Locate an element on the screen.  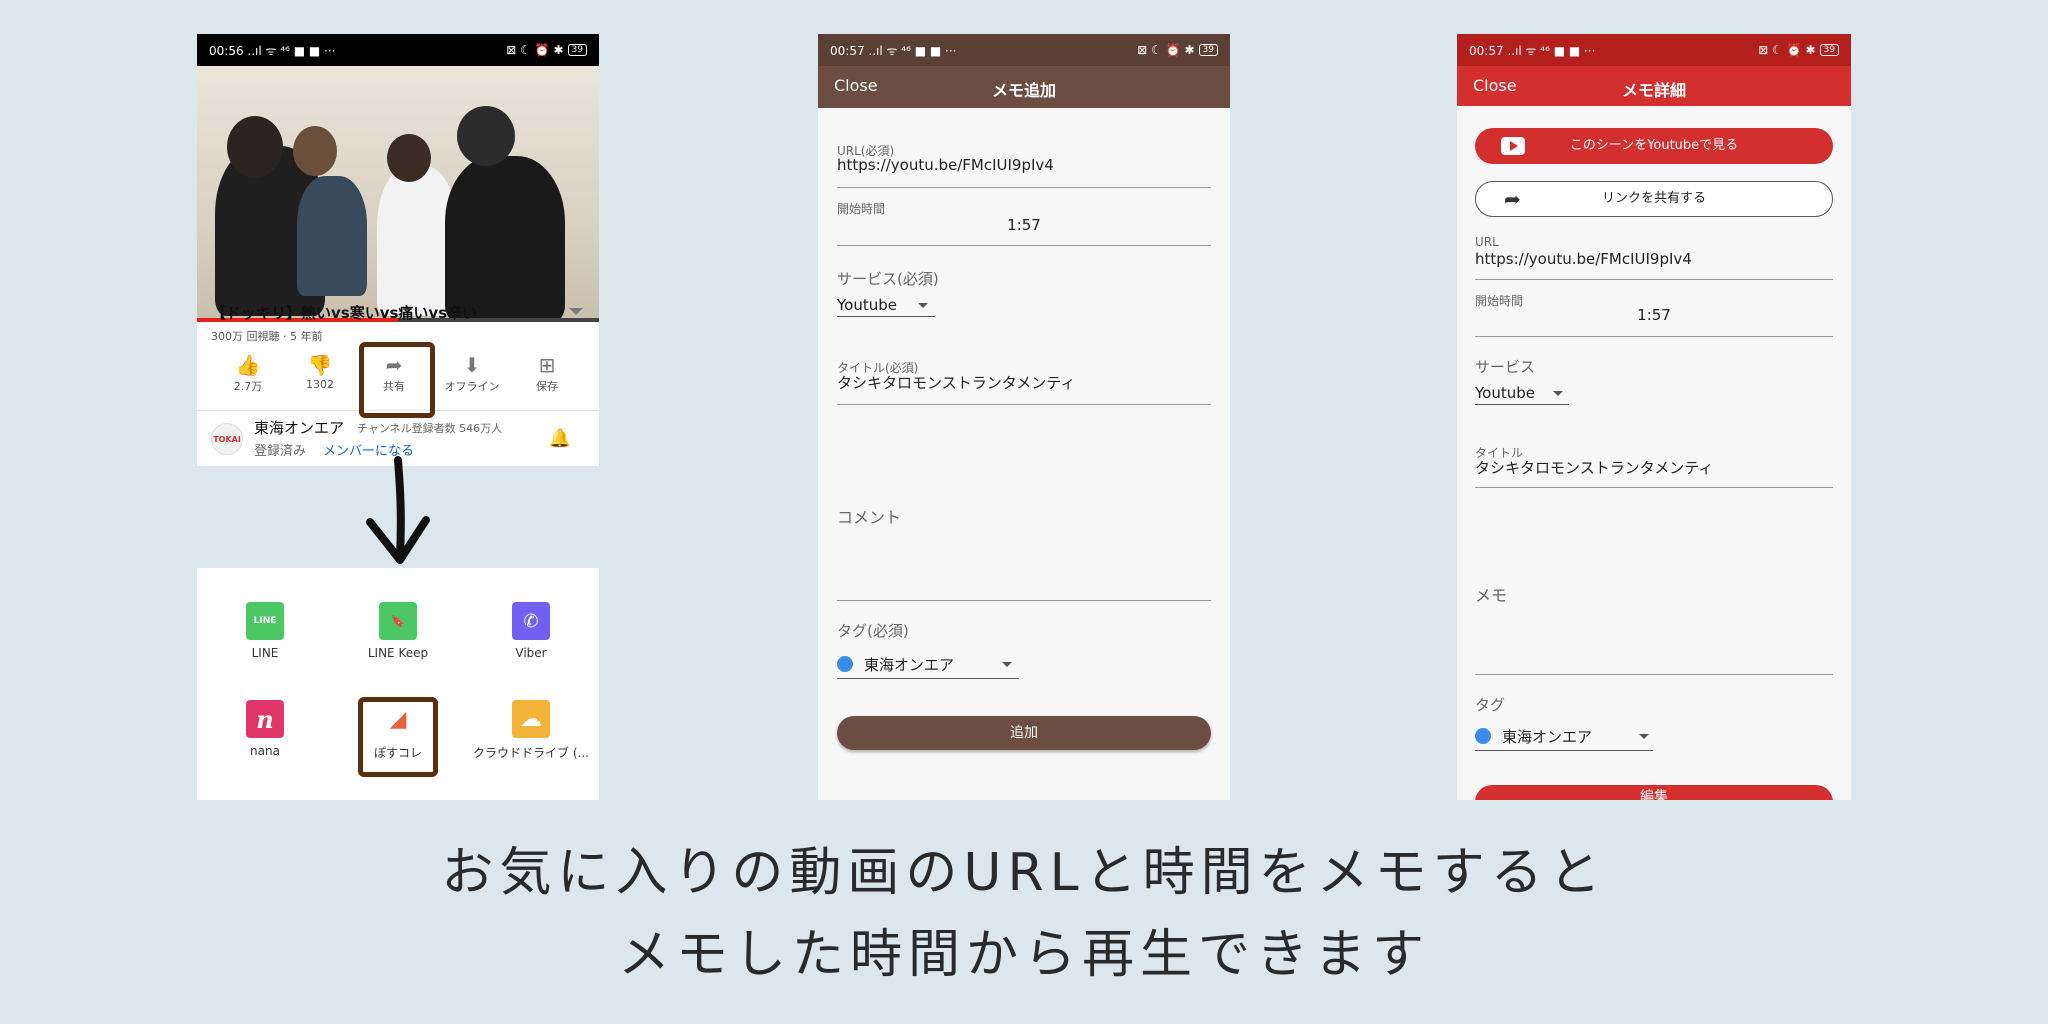
share-link-button: ➦ リンクを共有する is located at coordinates (1654, 199).